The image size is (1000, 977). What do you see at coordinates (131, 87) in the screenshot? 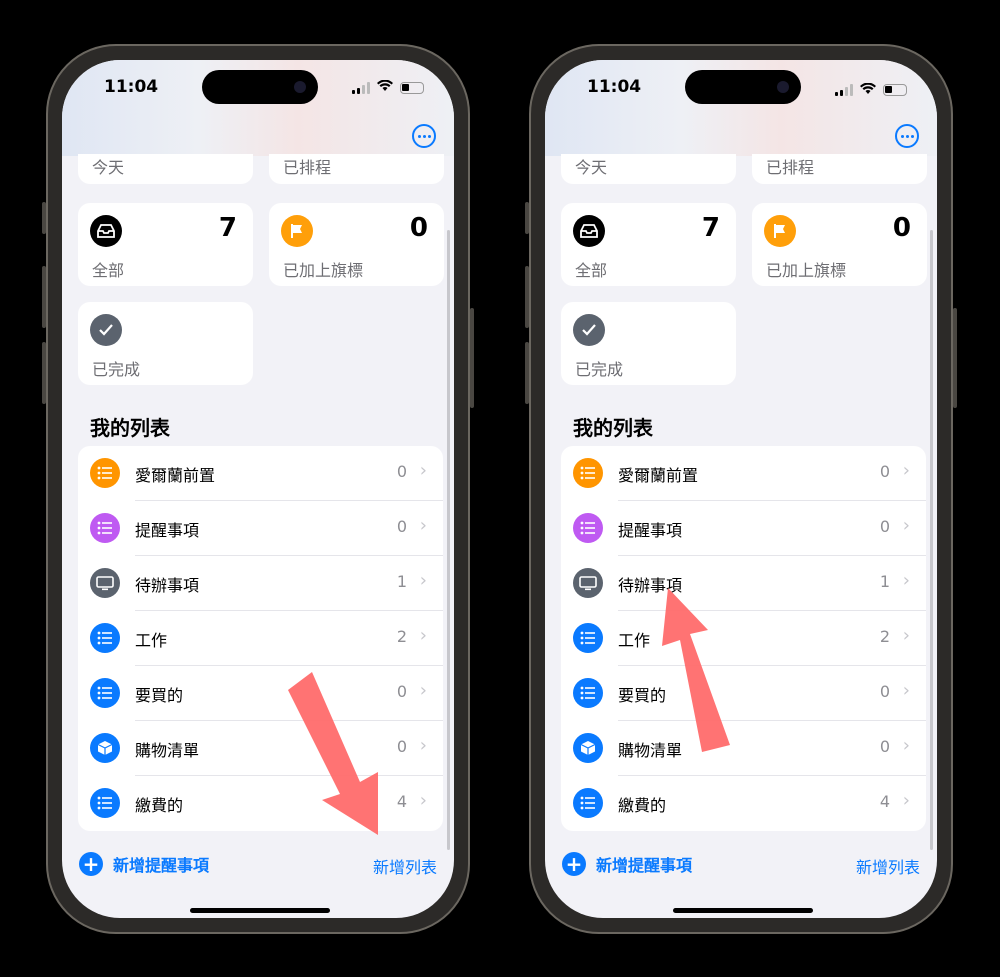
I see `status-time: 11:04` at bounding box center [131, 87].